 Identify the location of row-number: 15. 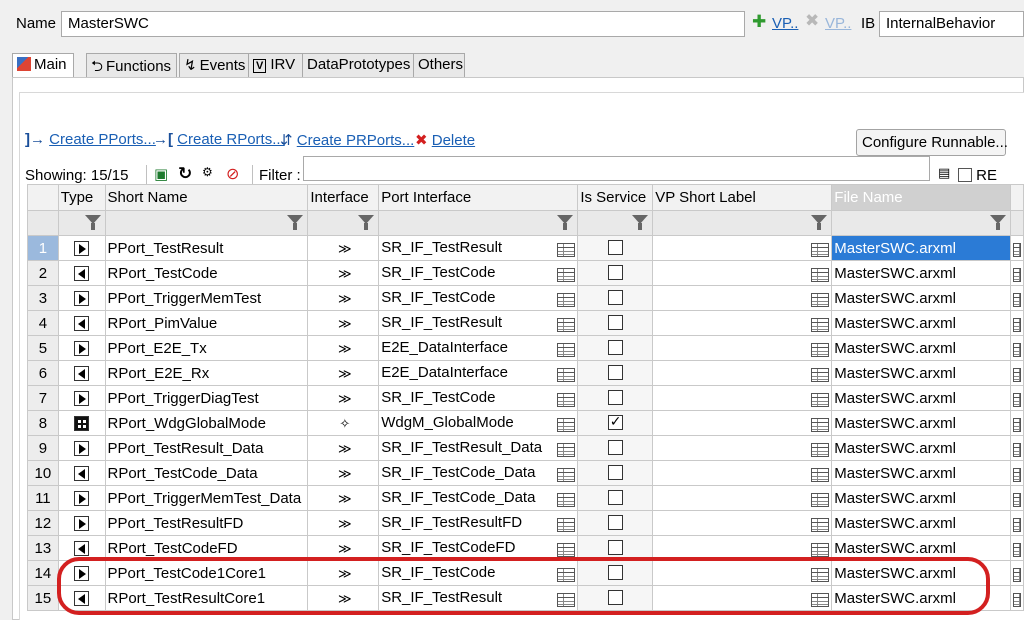
(43, 598).